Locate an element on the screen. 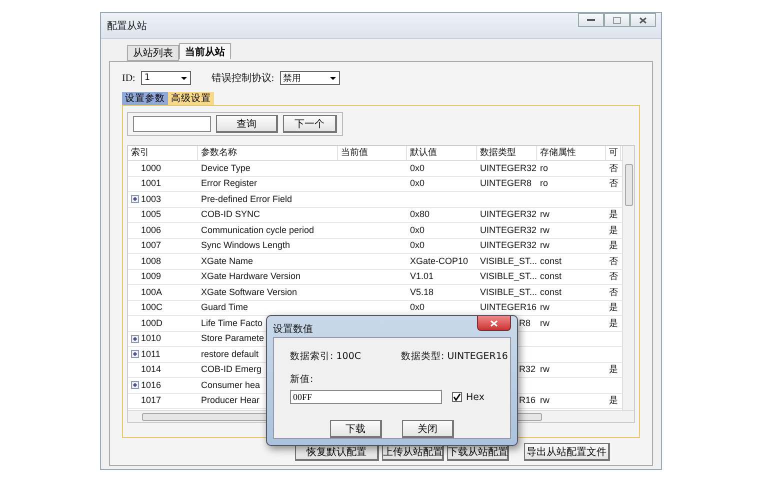  protocol-dropdown: 禁用 is located at coordinates (310, 78).